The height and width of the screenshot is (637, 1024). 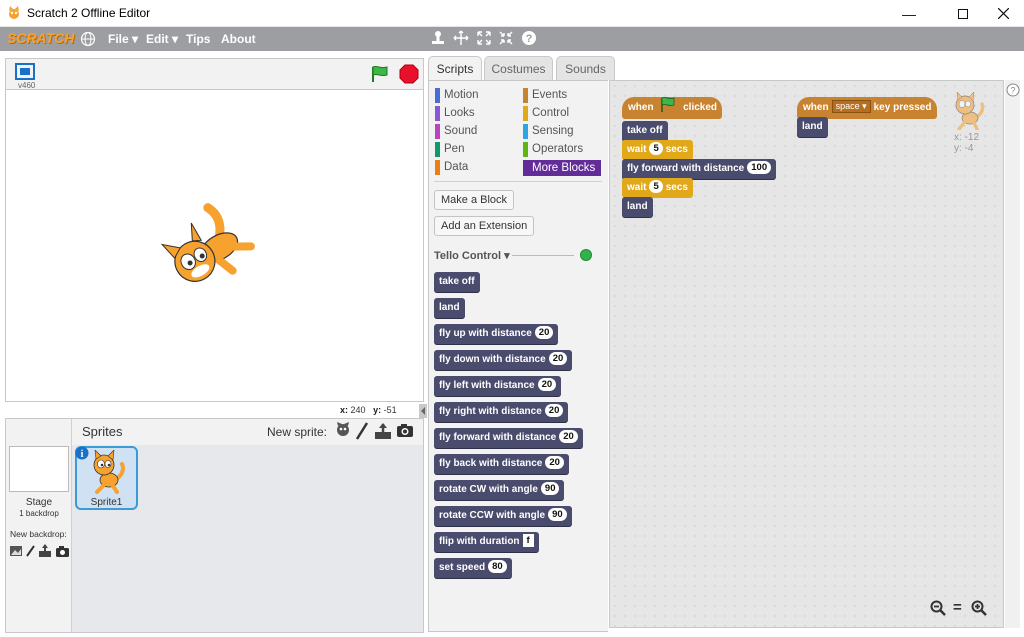 What do you see at coordinates (449, 149) in the screenshot?
I see `category-pen: Pen` at bounding box center [449, 149].